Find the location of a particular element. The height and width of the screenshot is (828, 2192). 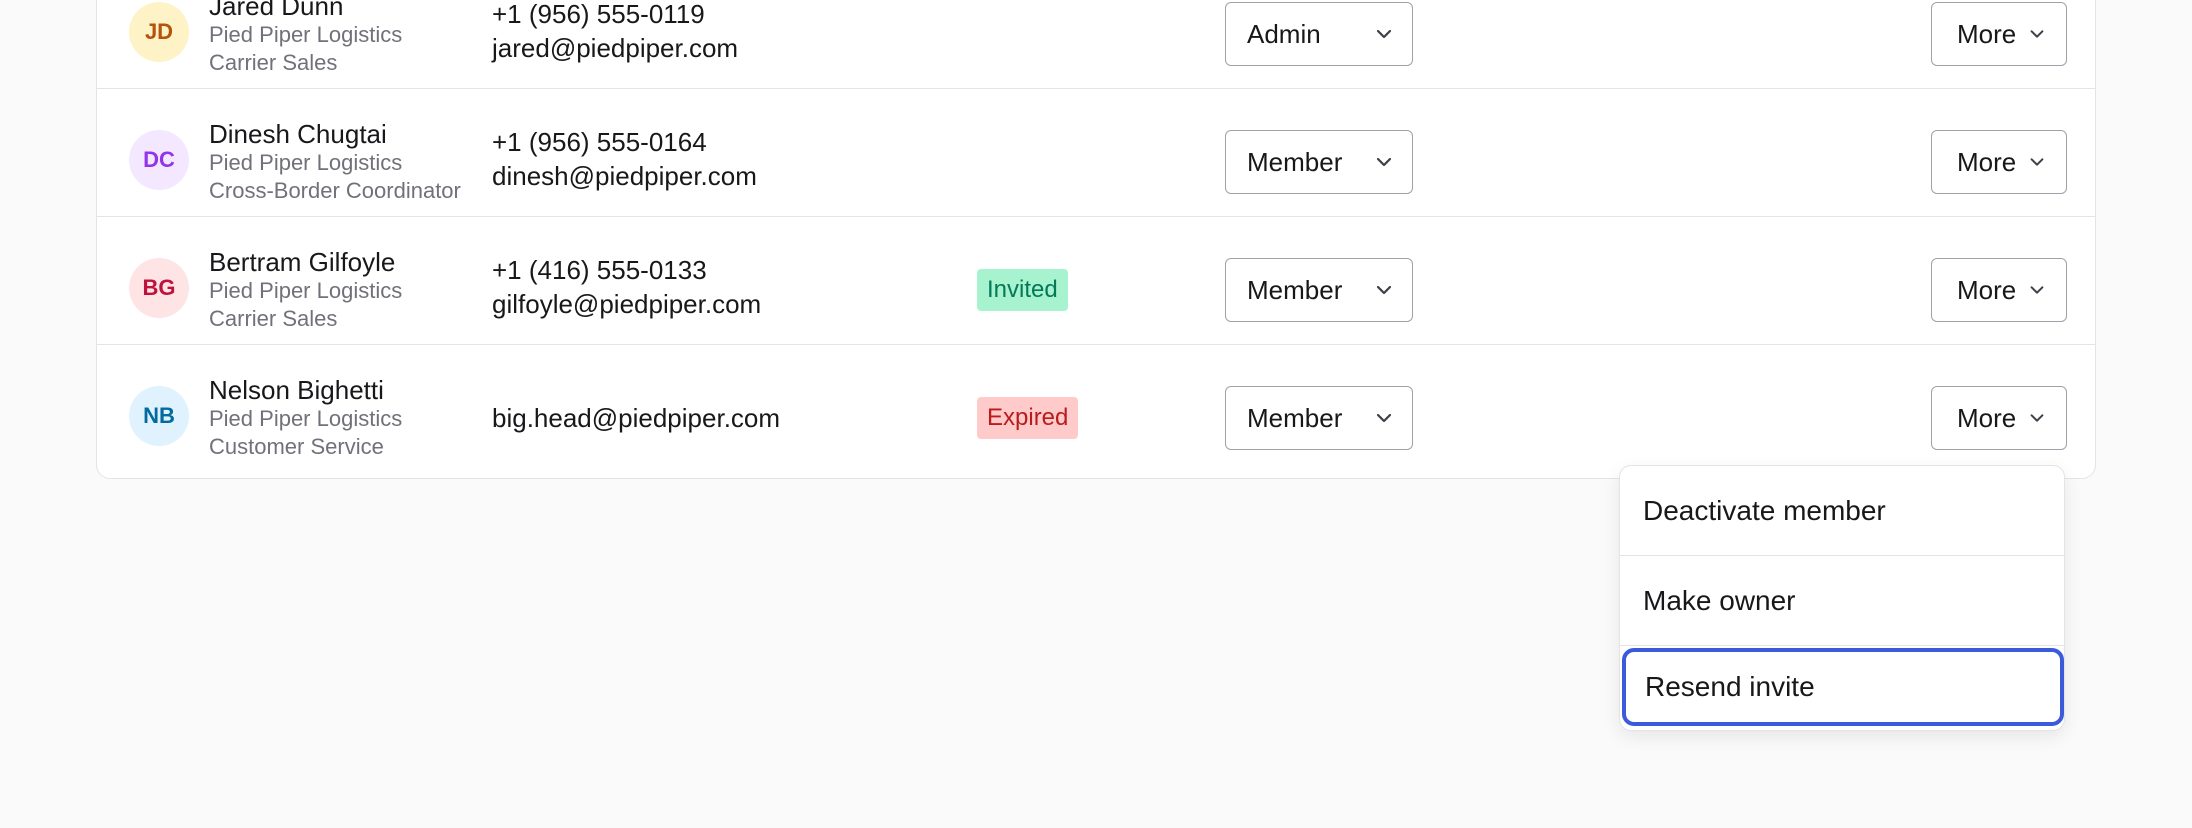

member-email: big.head@piedpiper.com is located at coordinates (636, 418).